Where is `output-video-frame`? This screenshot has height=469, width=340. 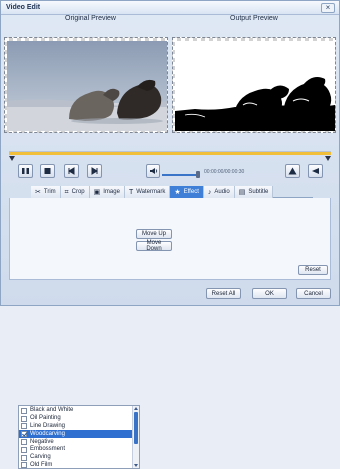 output-video-frame is located at coordinates (255, 86).